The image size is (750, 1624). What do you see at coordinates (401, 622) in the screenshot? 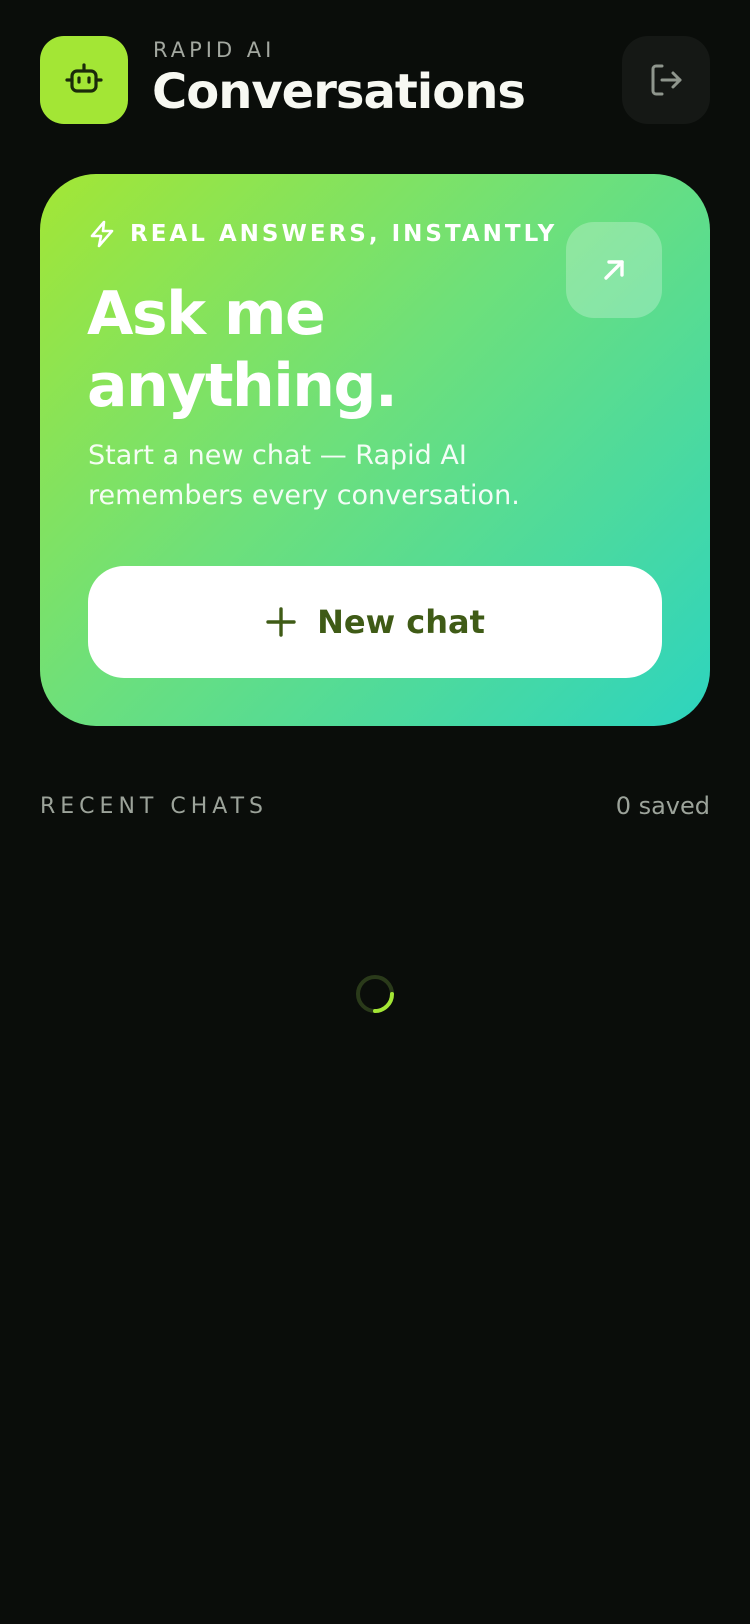
I see `new-chat-label: New chat` at bounding box center [401, 622].